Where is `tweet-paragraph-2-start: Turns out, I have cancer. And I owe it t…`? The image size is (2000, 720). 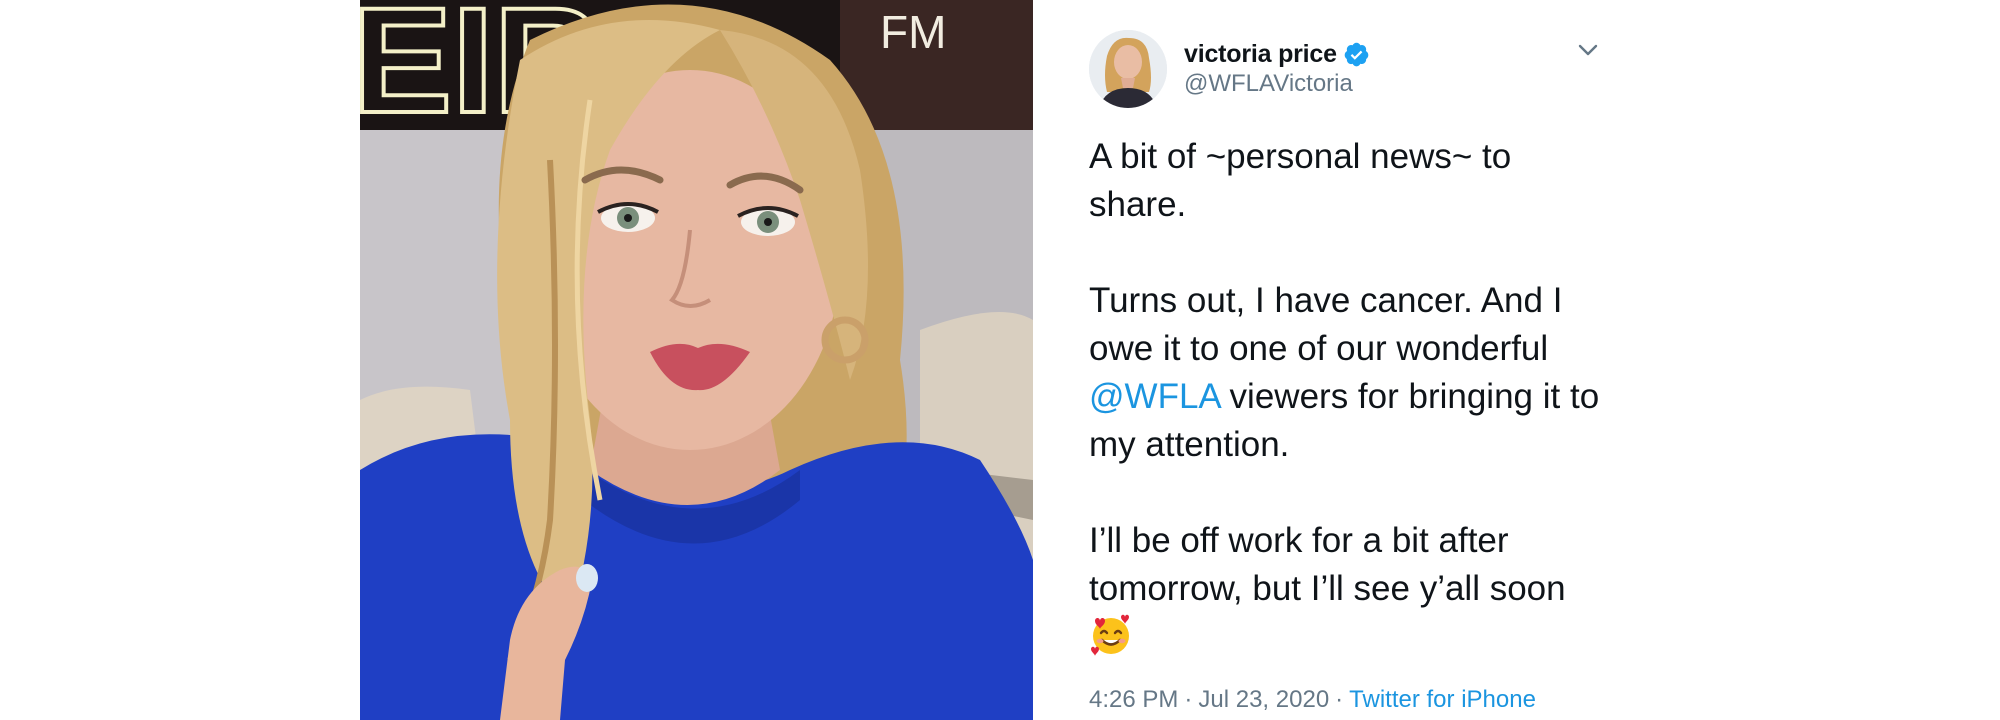
tweet-paragraph-2-start: Turns out, I have cancer. And I owe it t… is located at coordinates (1326, 324).